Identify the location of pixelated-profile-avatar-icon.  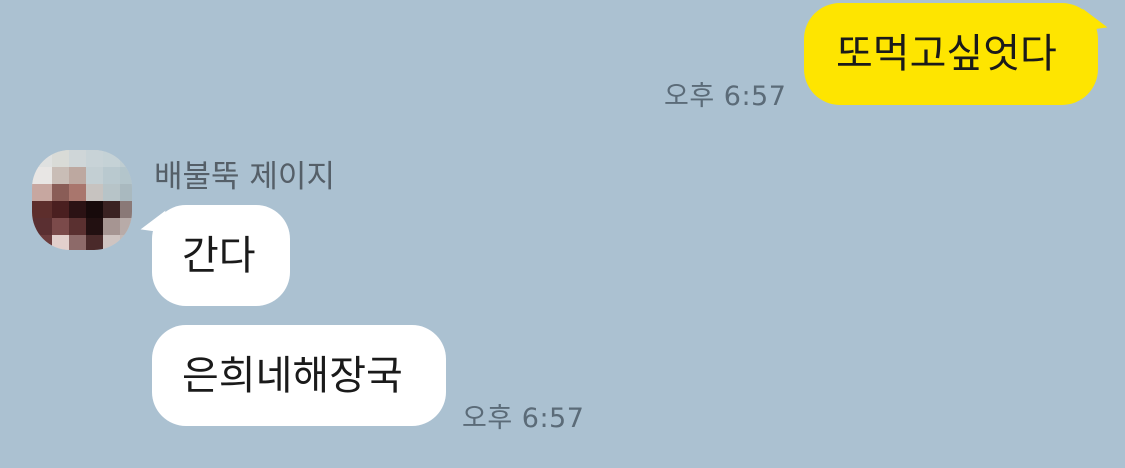
(82, 200).